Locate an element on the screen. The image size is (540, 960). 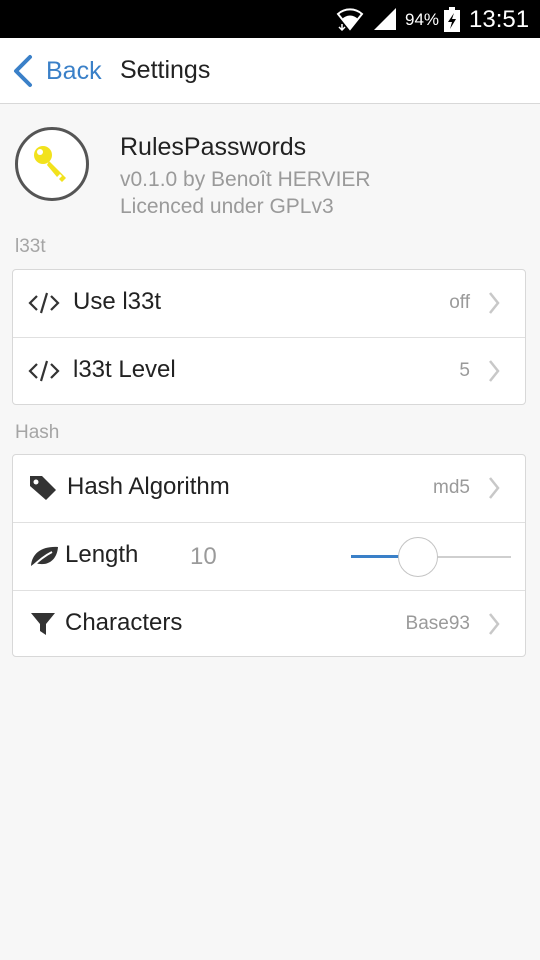
l33t-level-label: l33t Level is located at coordinates (124, 369).